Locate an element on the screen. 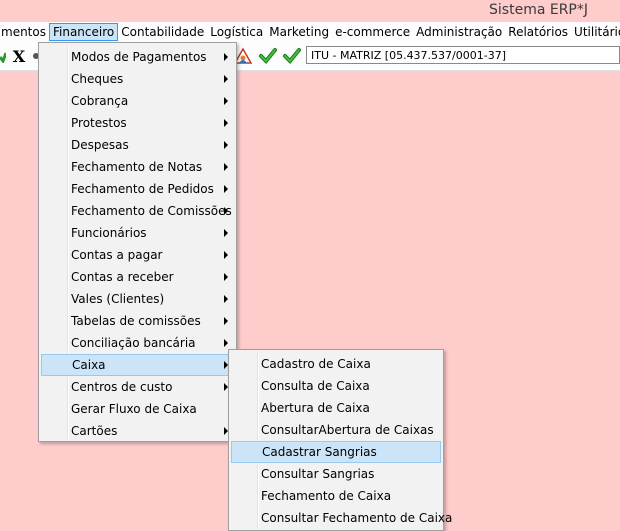  menu-contabilidade: Contabilidade is located at coordinates (162, 32).